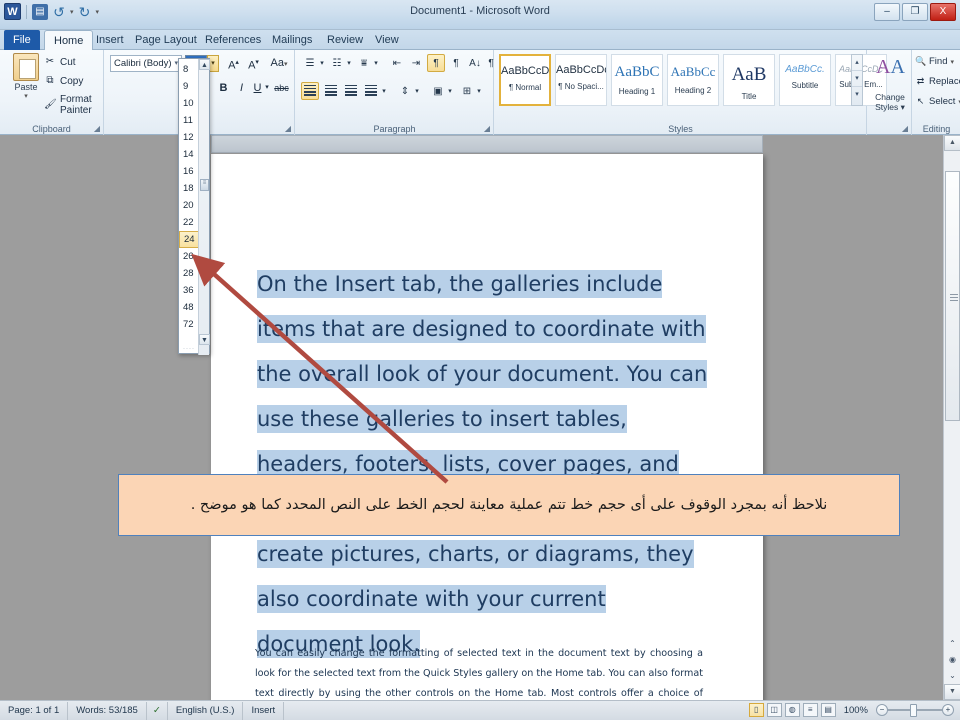  I want to click on select-browse-object-icon: ◉, so click(952, 660).